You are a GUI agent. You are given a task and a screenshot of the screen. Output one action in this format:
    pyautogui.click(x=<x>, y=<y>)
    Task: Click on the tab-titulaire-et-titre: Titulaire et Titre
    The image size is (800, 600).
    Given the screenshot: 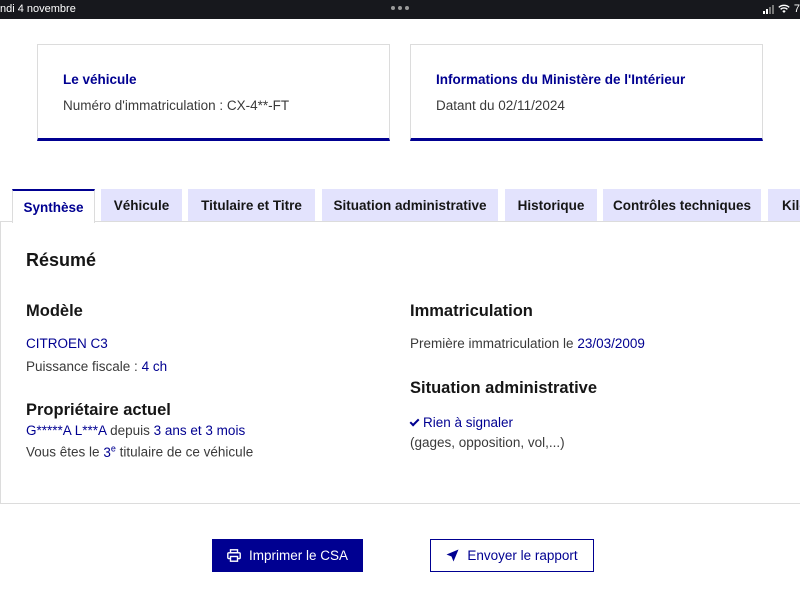 What is the action you would take?
    pyautogui.click(x=251, y=205)
    